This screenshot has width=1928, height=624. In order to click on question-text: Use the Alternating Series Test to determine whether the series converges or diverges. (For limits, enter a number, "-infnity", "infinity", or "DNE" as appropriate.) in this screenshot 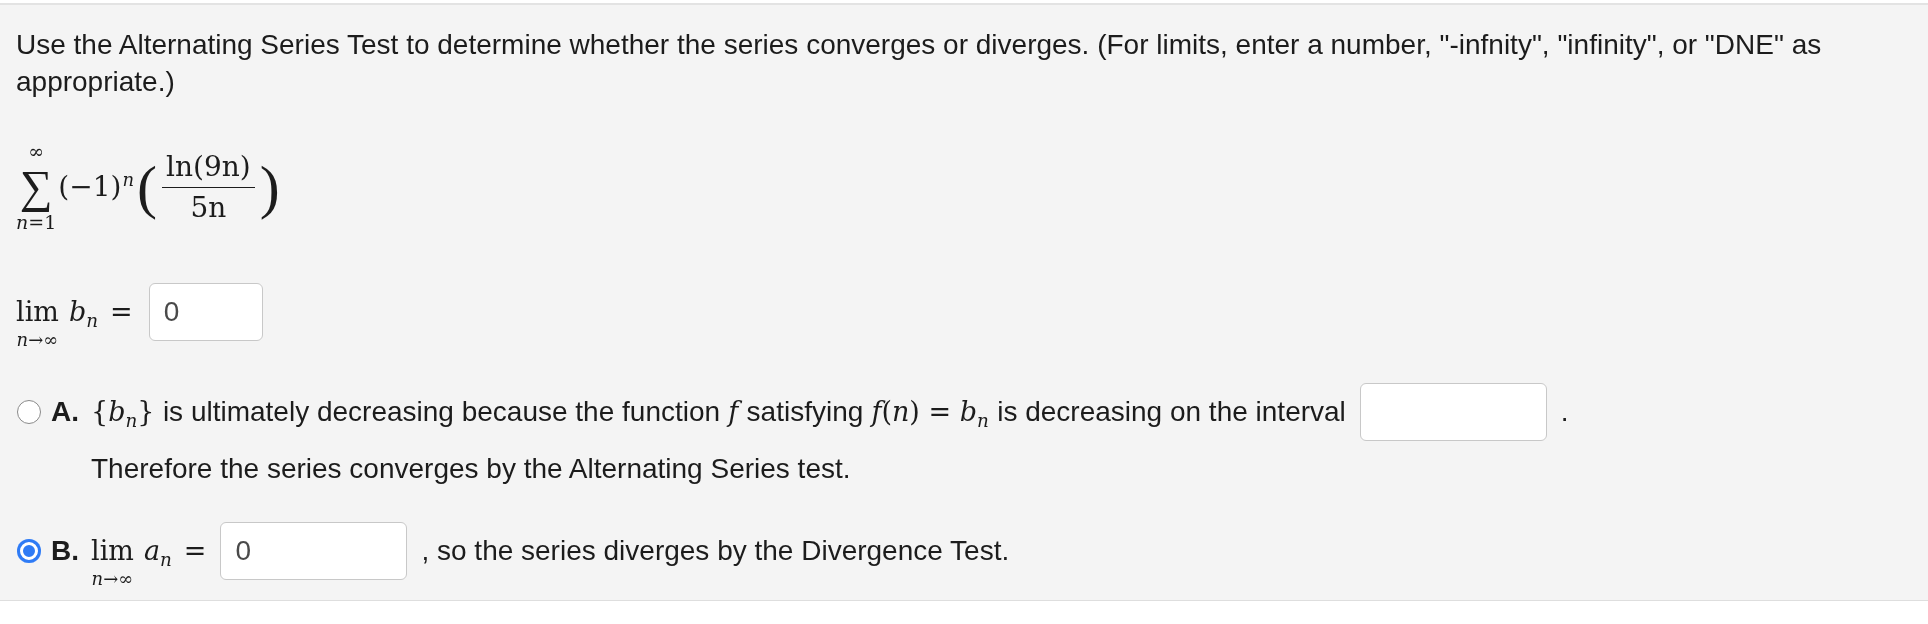, I will do `click(919, 63)`.